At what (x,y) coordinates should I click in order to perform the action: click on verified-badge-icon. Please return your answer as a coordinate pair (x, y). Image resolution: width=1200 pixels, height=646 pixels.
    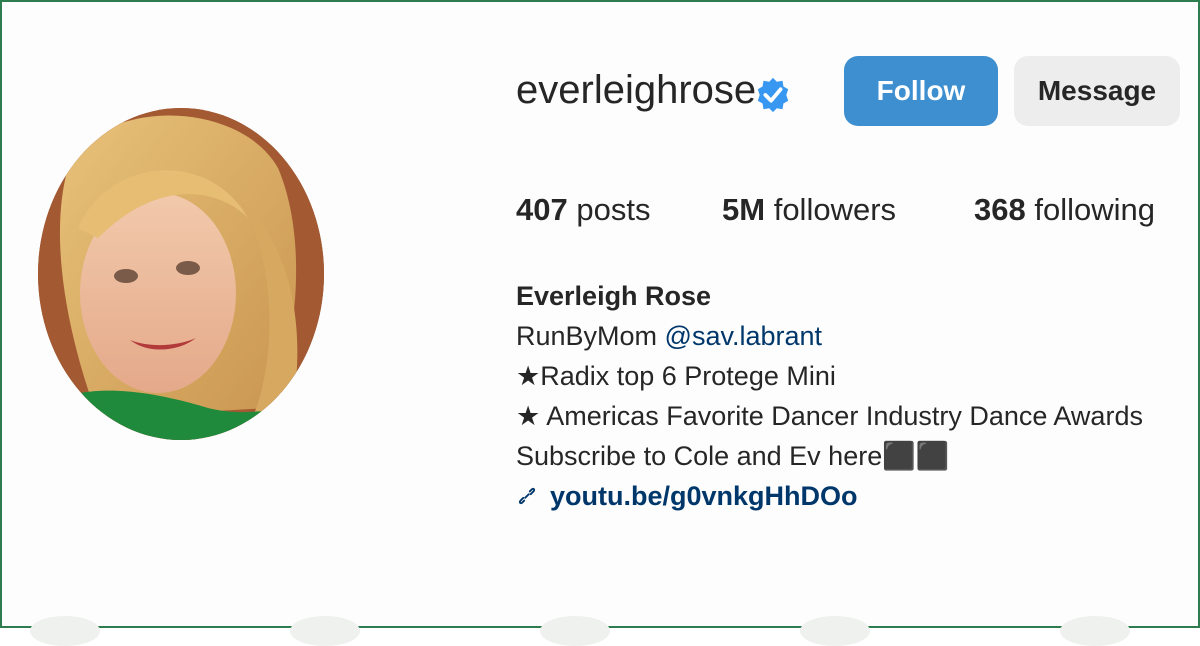
    Looking at the image, I should click on (773, 95).